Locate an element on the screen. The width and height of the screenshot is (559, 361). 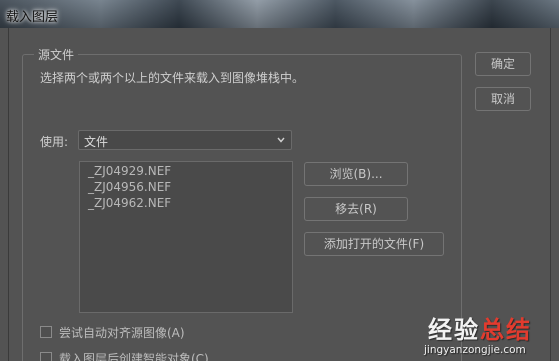
use-select: 文件 is located at coordinates (185, 140).